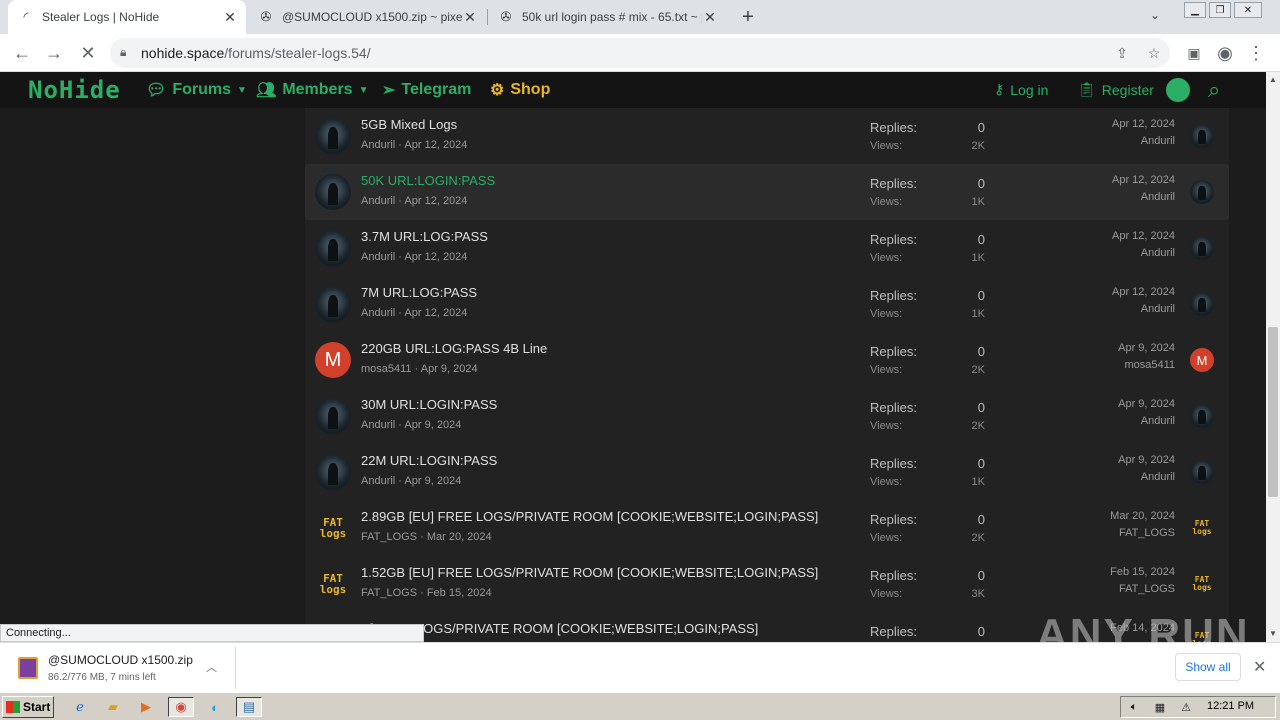 The width and height of the screenshot is (1280, 720). Describe the element at coordinates (1202, 360) in the screenshot. I see `last-poster-avatar: M` at that location.